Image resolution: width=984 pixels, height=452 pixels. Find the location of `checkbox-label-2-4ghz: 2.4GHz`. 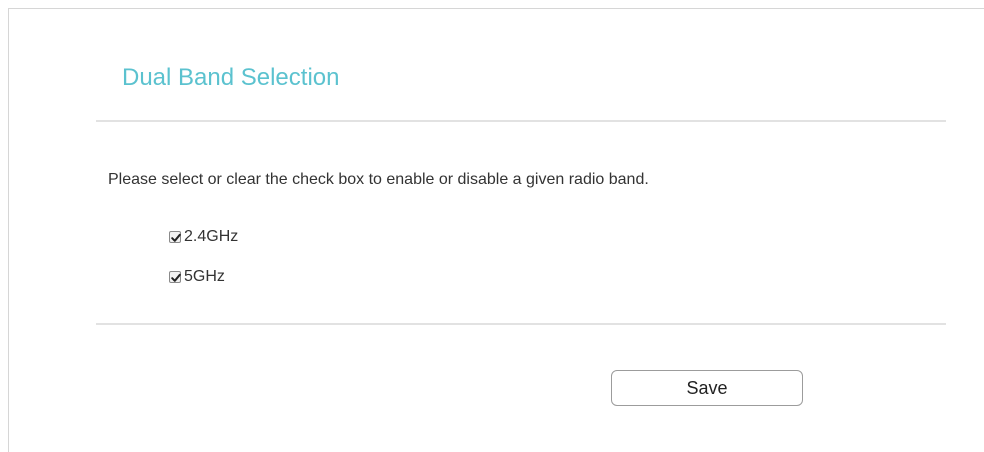

checkbox-label-2-4ghz: 2.4GHz is located at coordinates (211, 237).